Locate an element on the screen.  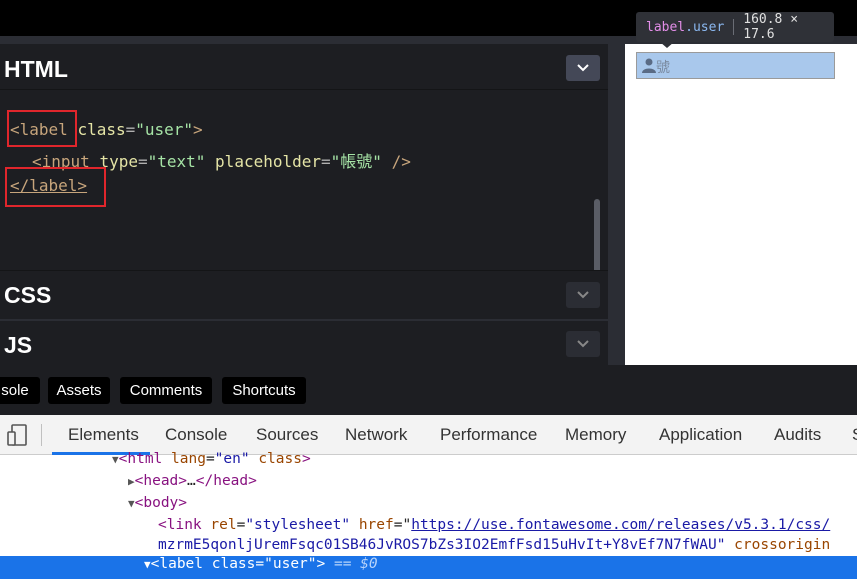
dom-node-label: ▼<label class="user"> == $0 is located at coordinates (261, 564).